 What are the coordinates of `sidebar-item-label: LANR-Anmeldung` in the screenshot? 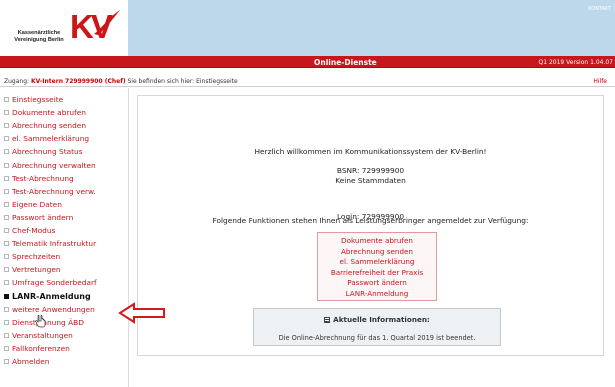 It's located at (51, 296).